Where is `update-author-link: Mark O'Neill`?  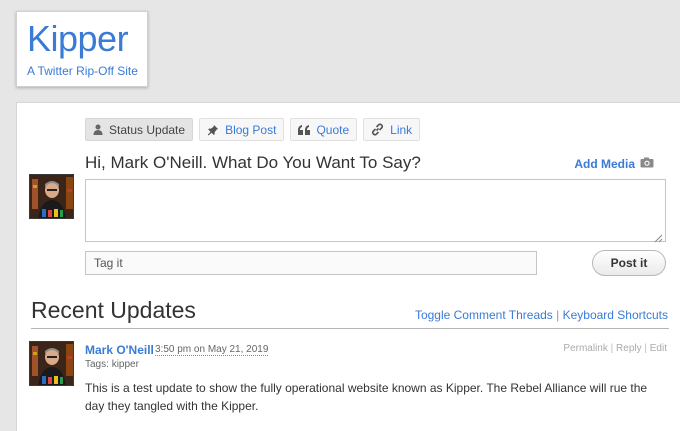 update-author-link: Mark O'Neill is located at coordinates (119, 350).